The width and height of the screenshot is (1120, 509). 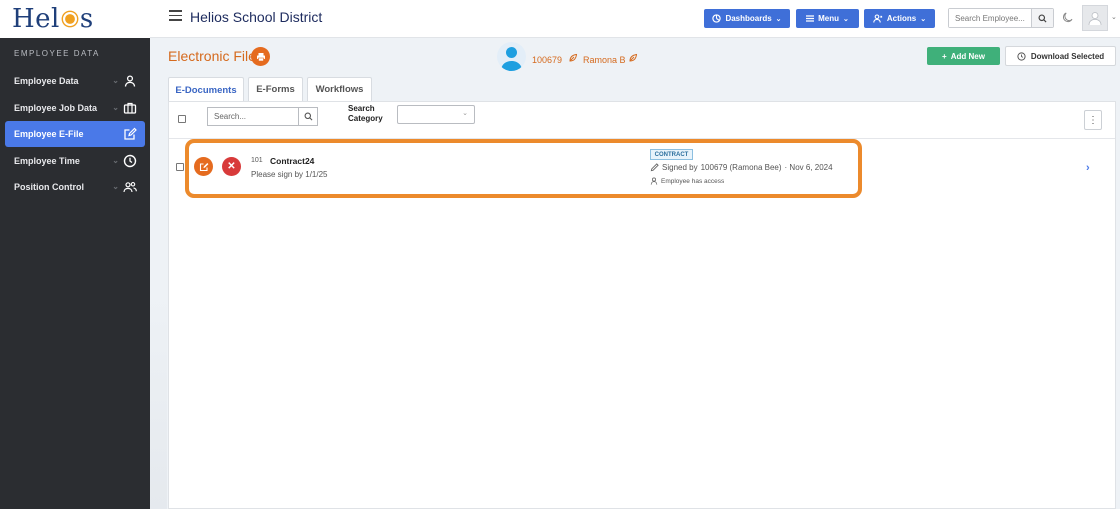 I want to click on print-button, so click(x=260, y=56).